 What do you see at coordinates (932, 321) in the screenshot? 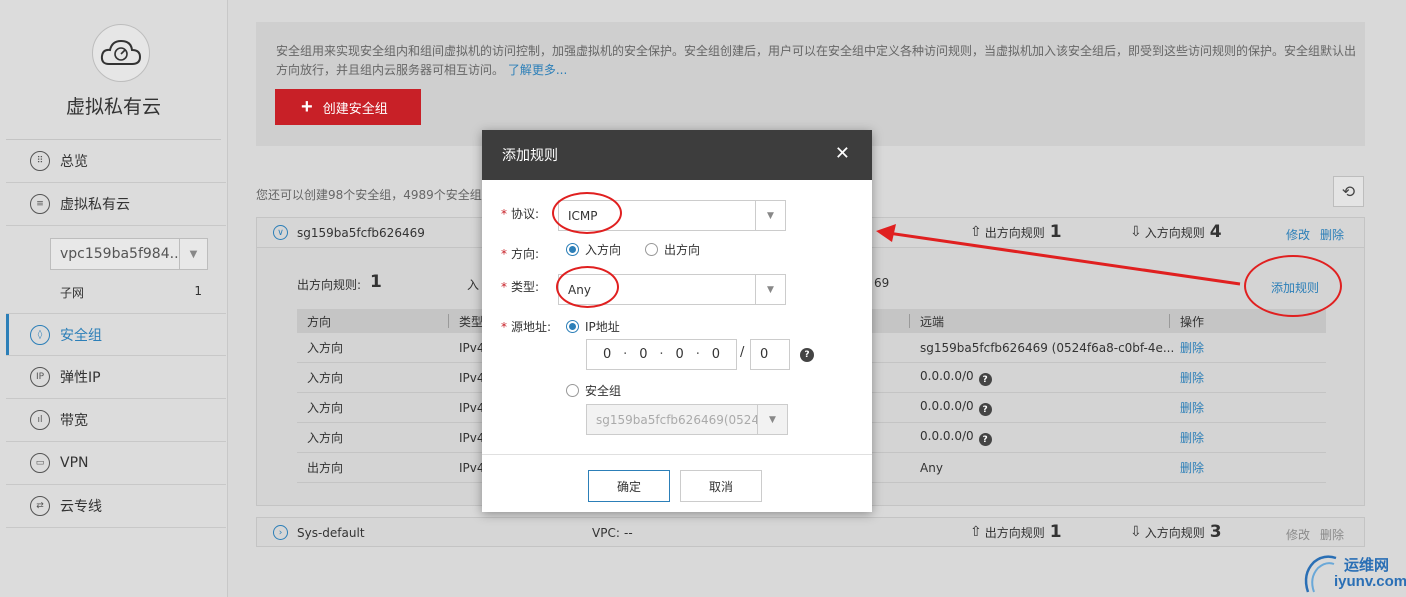
I see `col-remote: 远端` at bounding box center [932, 321].